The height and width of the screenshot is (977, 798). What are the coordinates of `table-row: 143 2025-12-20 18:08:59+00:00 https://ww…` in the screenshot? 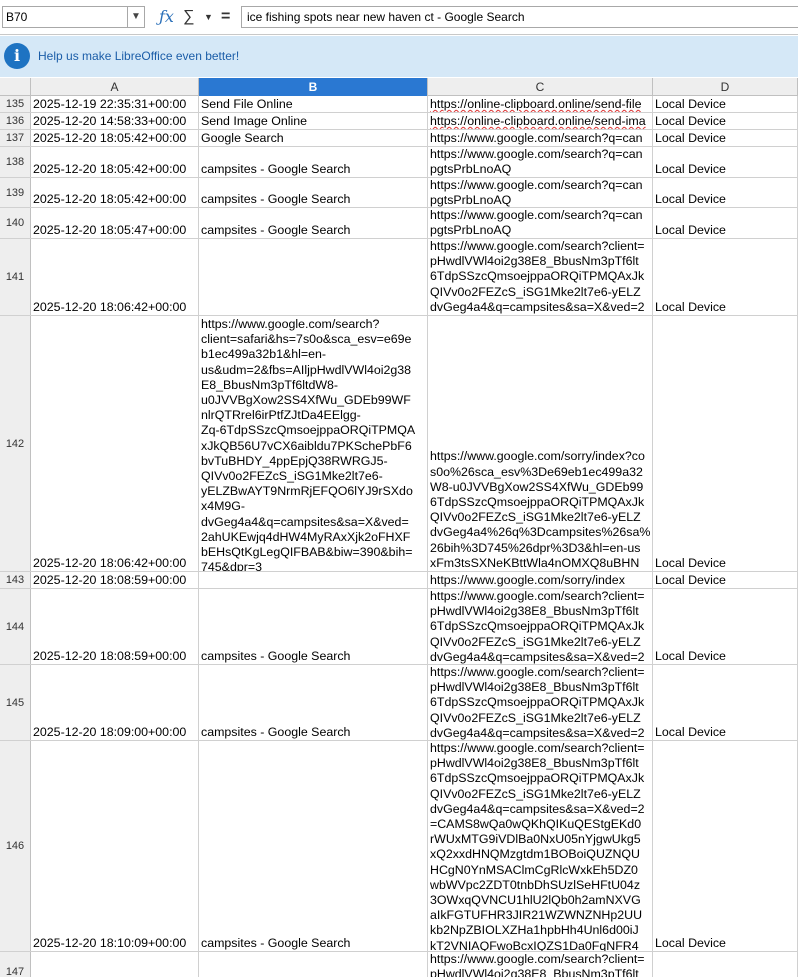 It's located at (399, 580).